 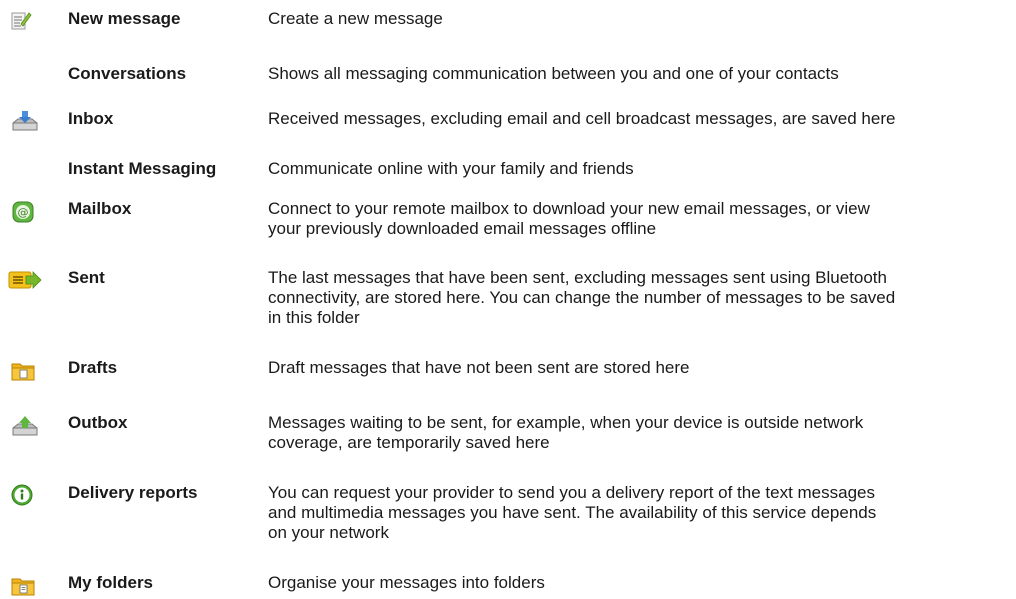 I want to click on item-name: Conversations, so click(x=127, y=73).